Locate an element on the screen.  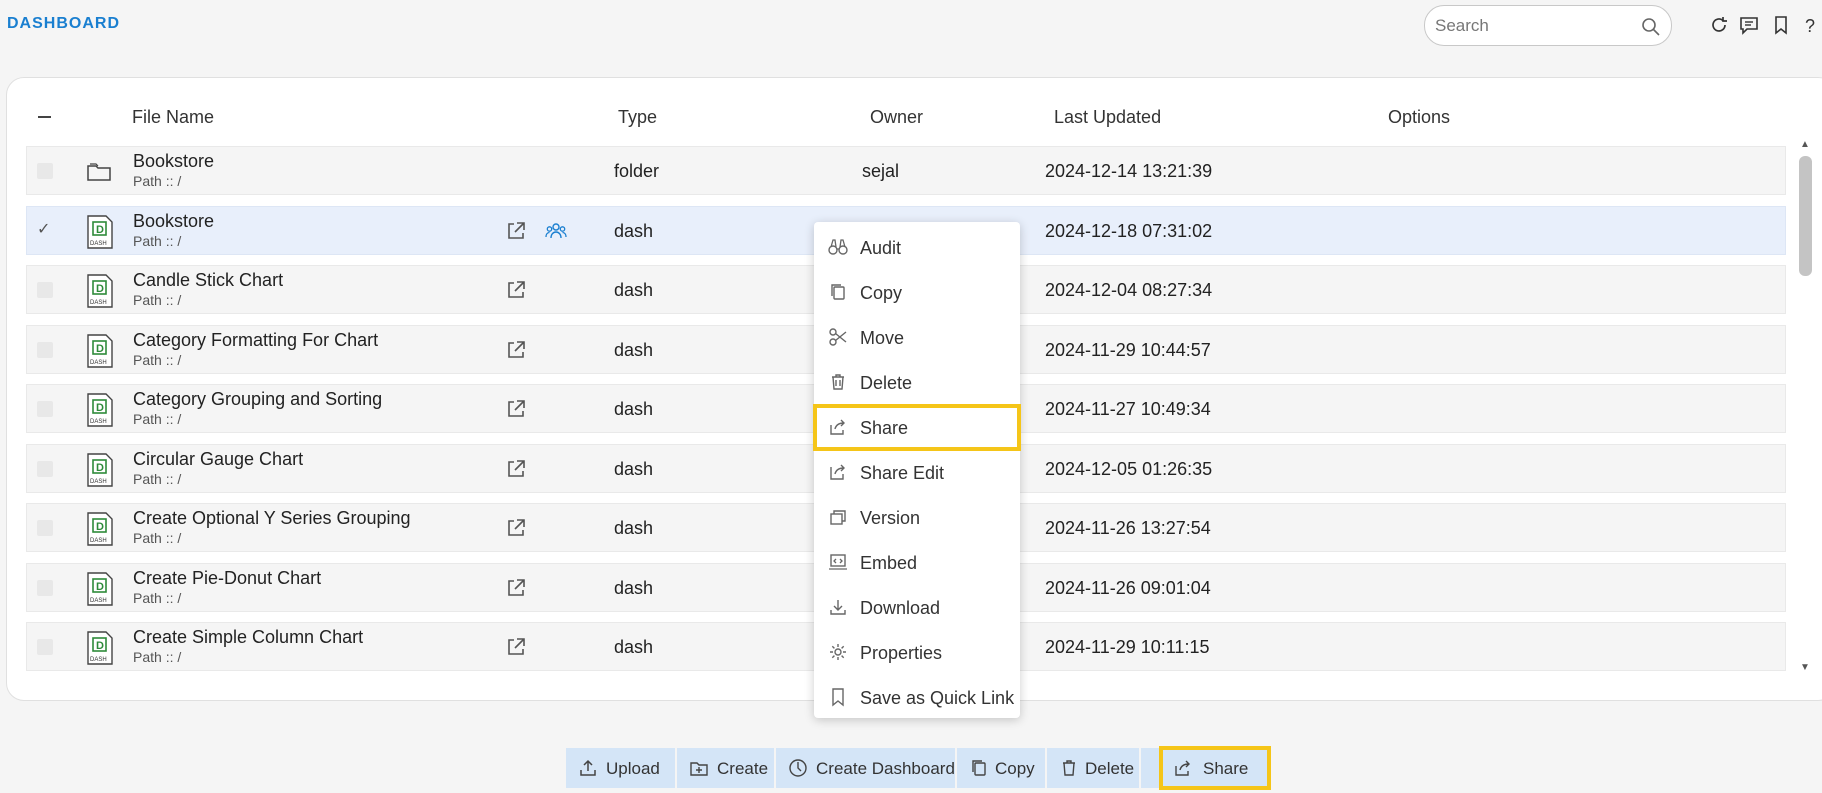
menu-item-embed: Embed is located at coordinates (917, 562).